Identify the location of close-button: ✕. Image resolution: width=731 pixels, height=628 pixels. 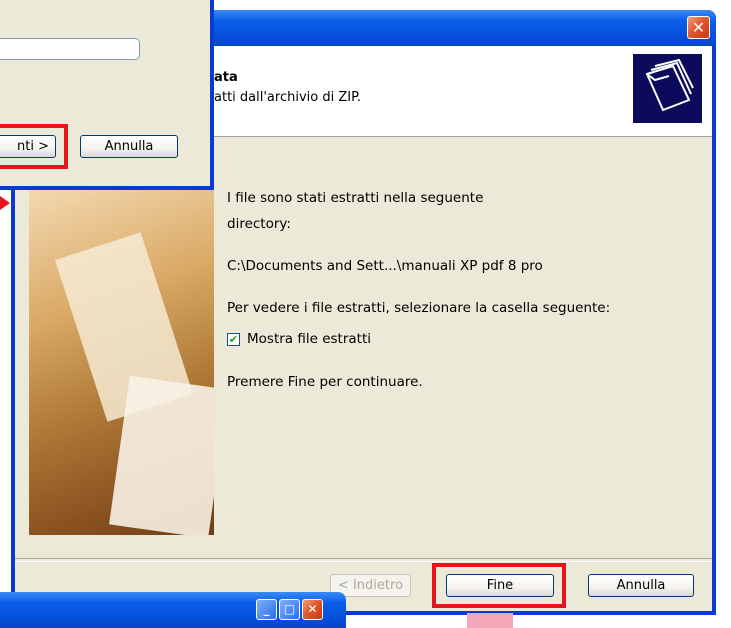
(698, 27).